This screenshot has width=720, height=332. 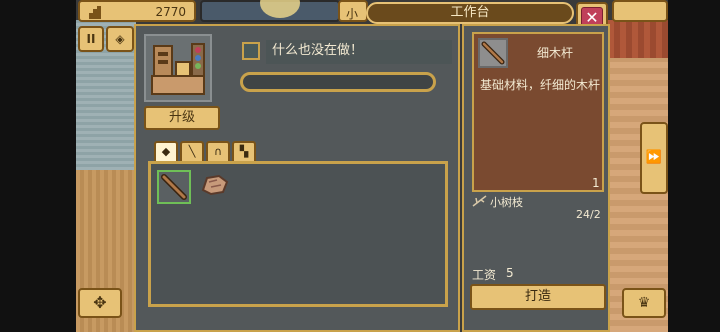 I want to click on status-checkbox, so click(x=251, y=51).